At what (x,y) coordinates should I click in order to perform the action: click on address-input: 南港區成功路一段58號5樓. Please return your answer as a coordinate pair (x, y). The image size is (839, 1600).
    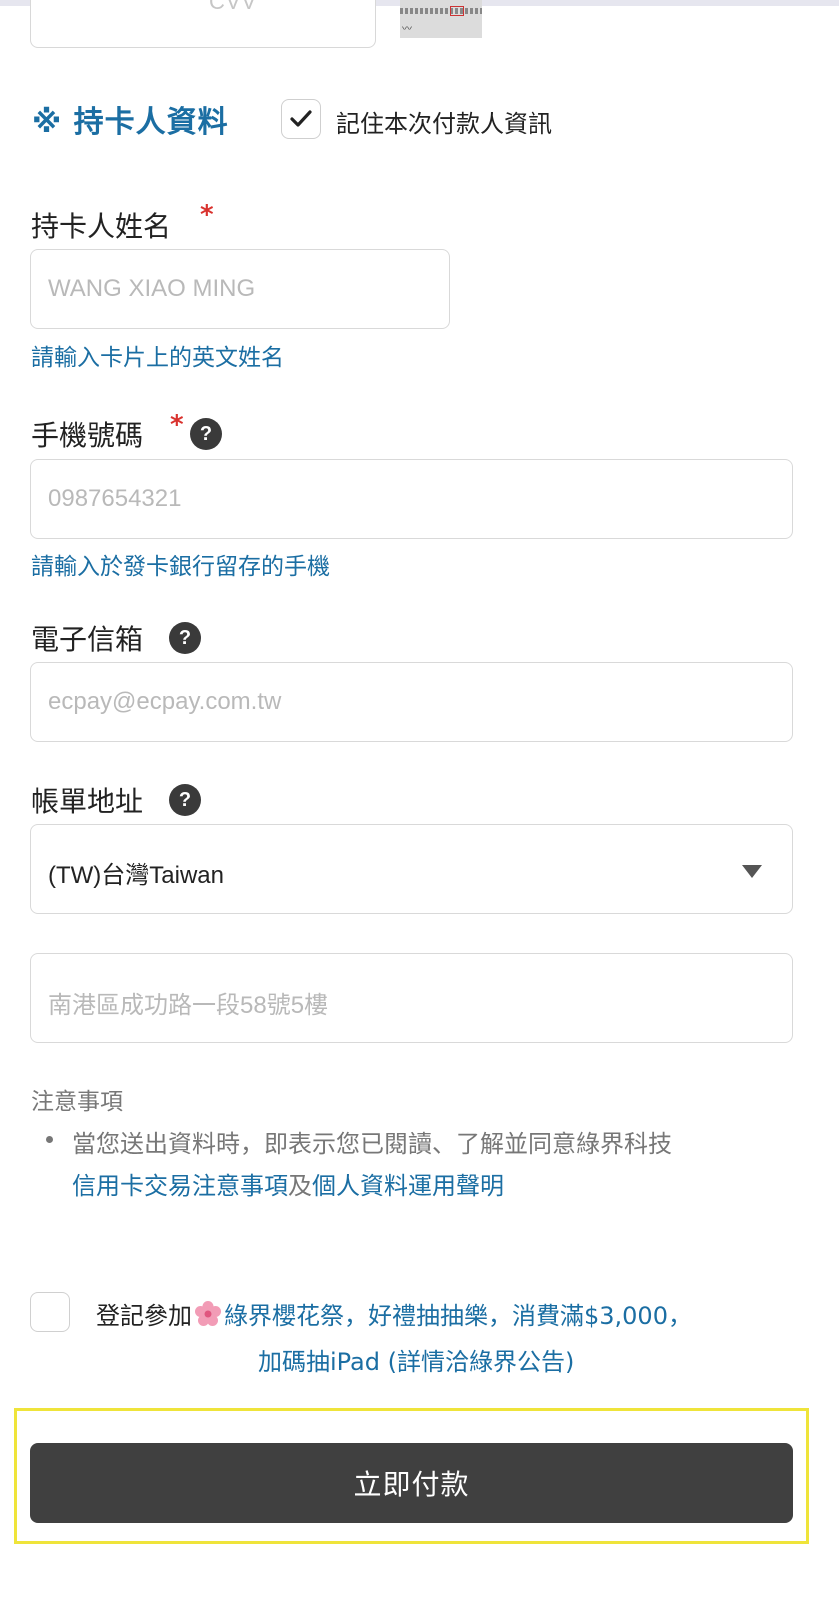
    Looking at the image, I should click on (411, 998).